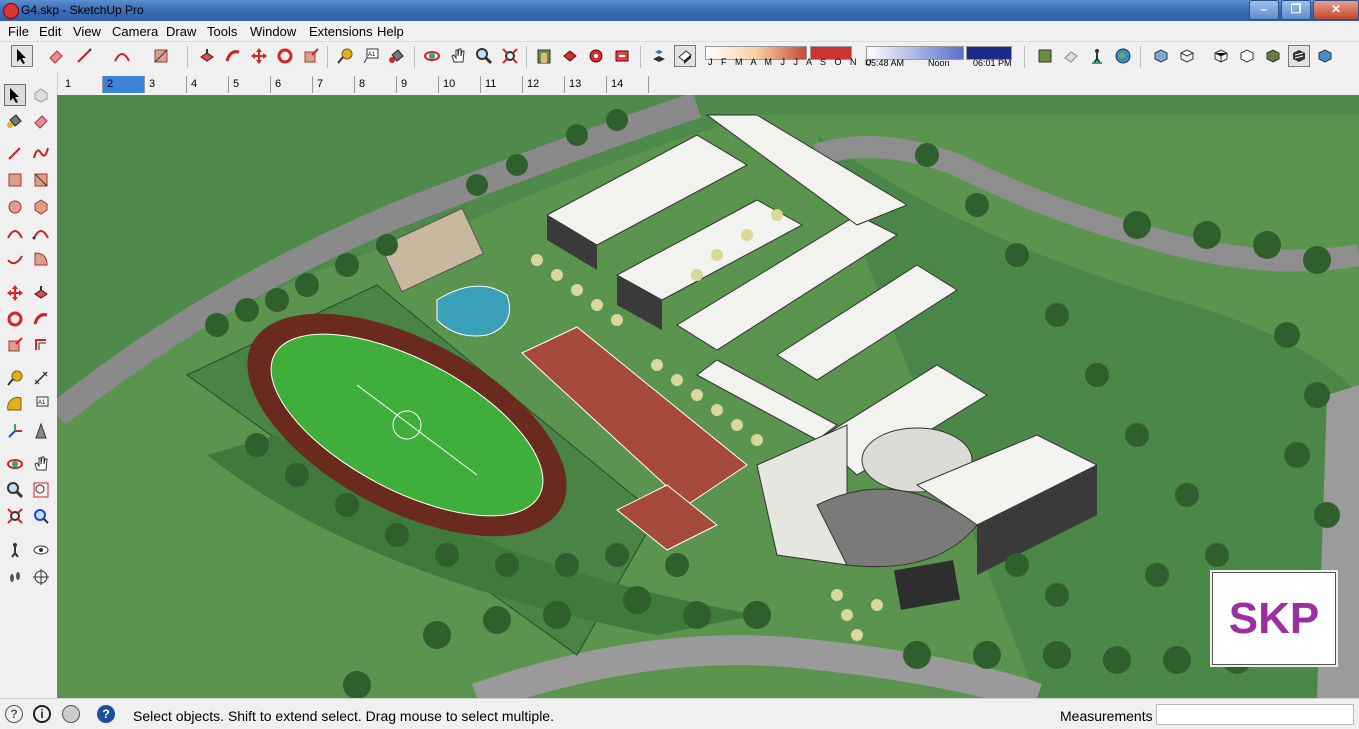 The image size is (1359, 729). I want to click on protractor-tool-button, so click(15, 404).